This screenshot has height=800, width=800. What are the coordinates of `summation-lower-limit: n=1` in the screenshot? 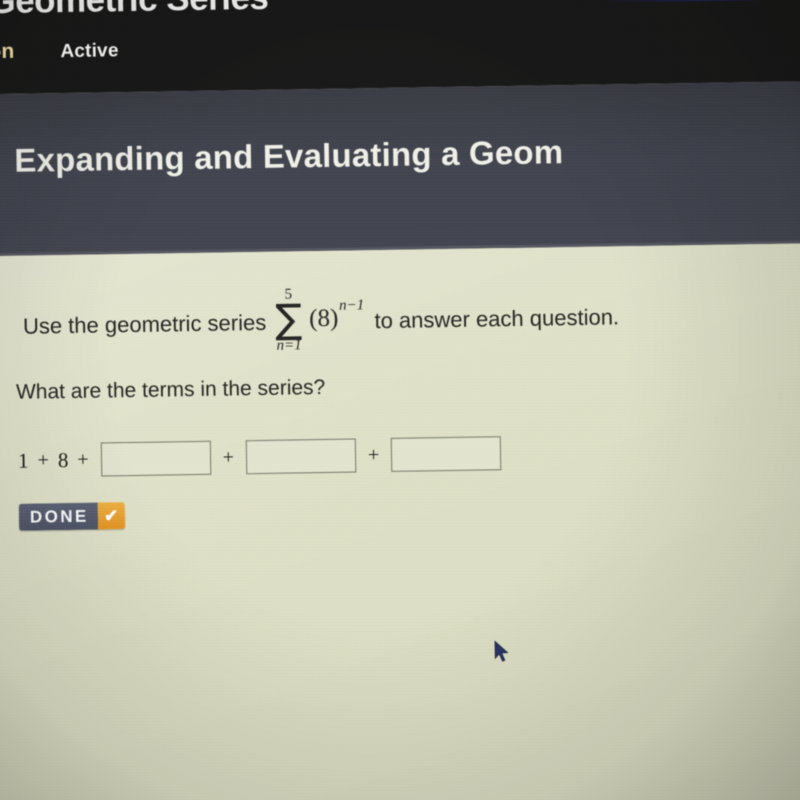 It's located at (289, 345).